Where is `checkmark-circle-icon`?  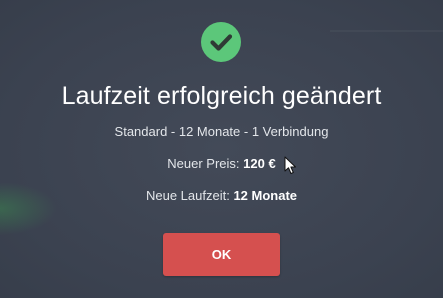
checkmark-circle-icon is located at coordinates (221, 42).